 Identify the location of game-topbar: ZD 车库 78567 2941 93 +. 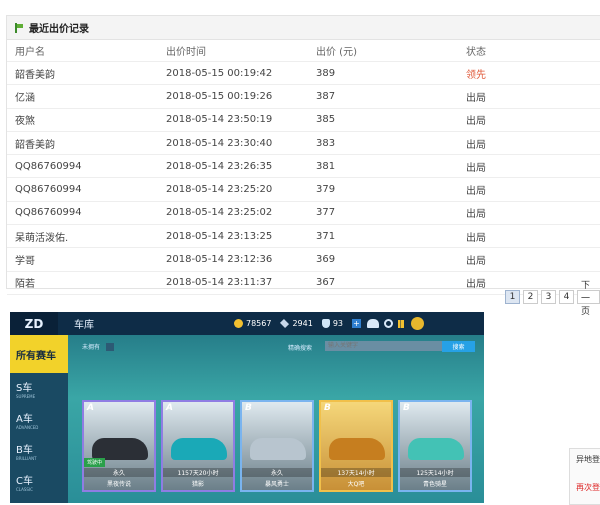
(247, 323).